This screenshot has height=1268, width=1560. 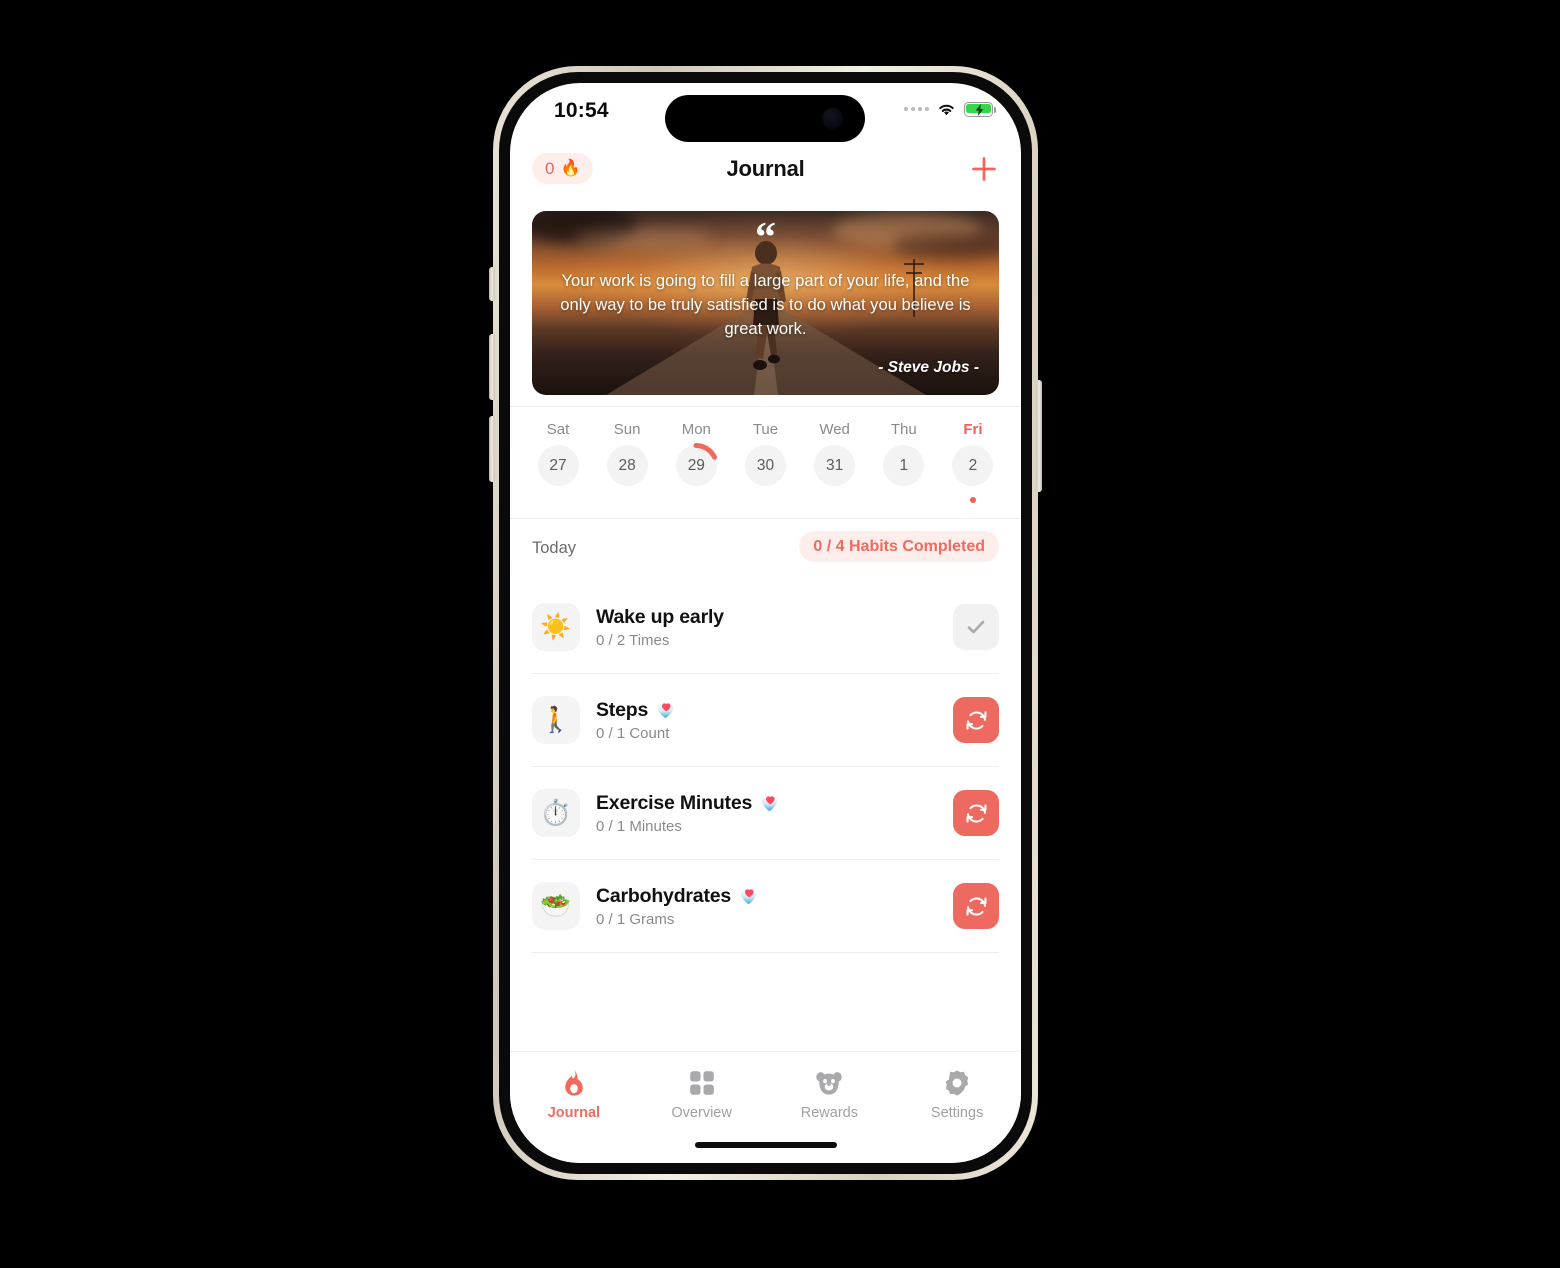 I want to click on week-day-number: 1, so click(x=904, y=465).